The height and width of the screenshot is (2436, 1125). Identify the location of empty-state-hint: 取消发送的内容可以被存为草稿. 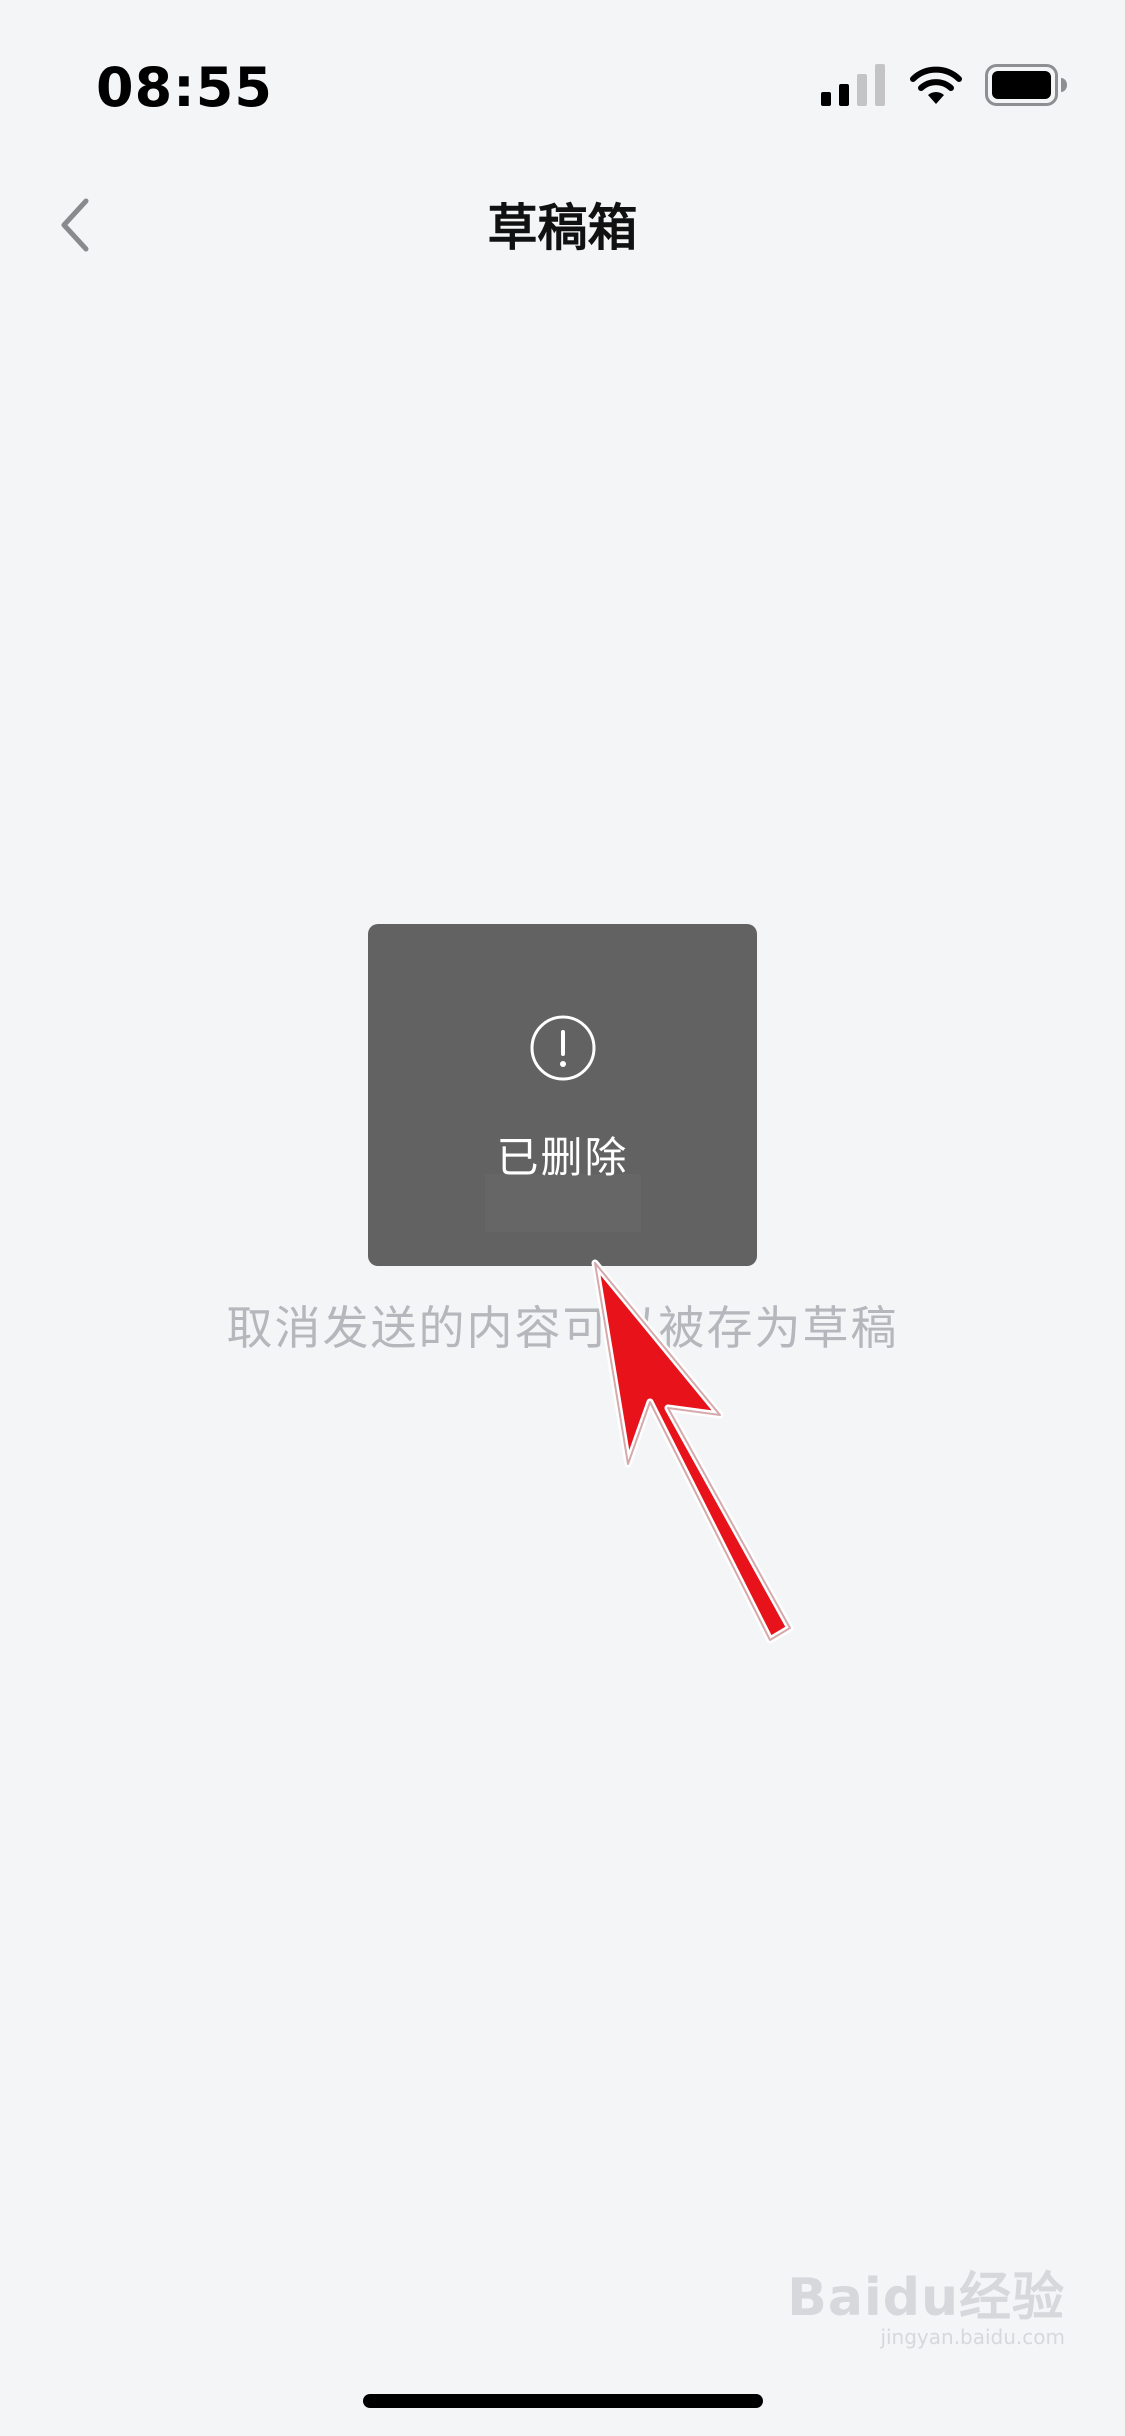
(562, 1328).